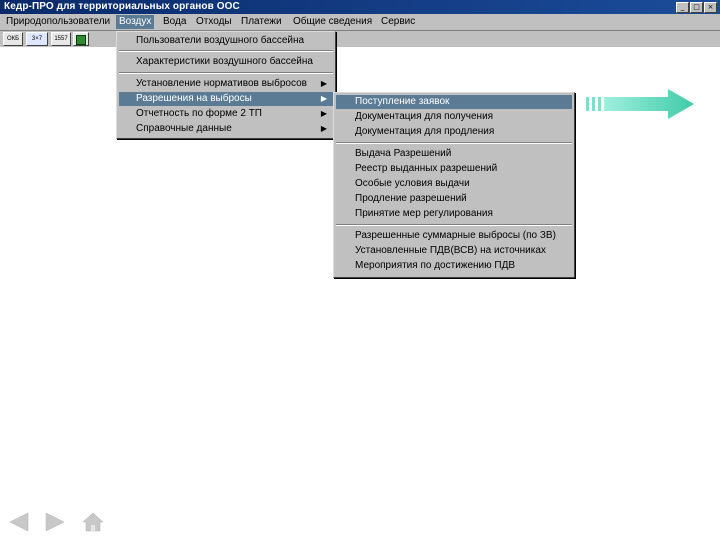  I want to click on menu-servis: Сервис, so click(398, 22).